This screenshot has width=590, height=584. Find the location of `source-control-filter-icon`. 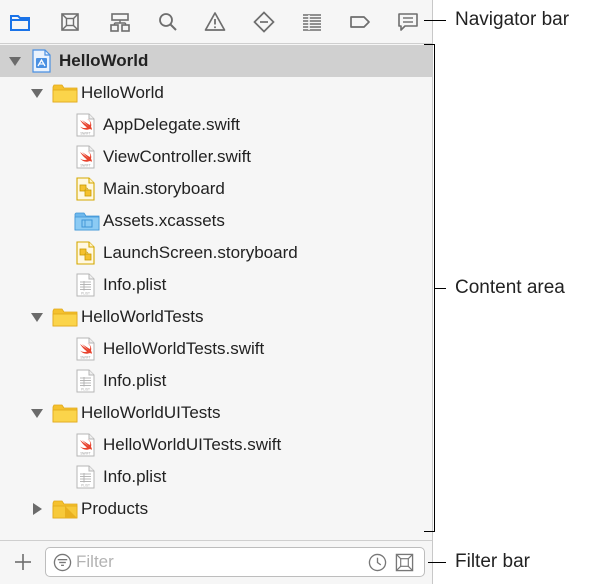

source-control-filter-icon is located at coordinates (404, 562).